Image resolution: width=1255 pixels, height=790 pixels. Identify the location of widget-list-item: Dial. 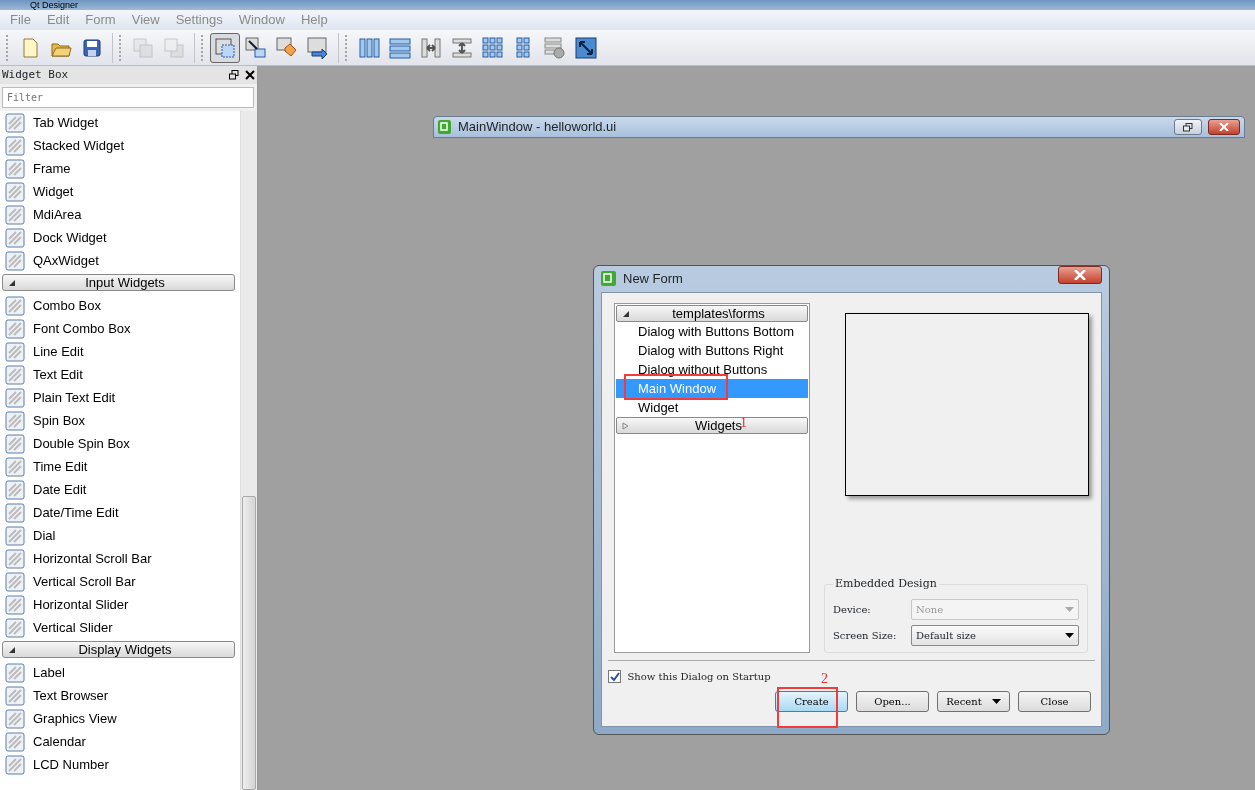
(44, 535).